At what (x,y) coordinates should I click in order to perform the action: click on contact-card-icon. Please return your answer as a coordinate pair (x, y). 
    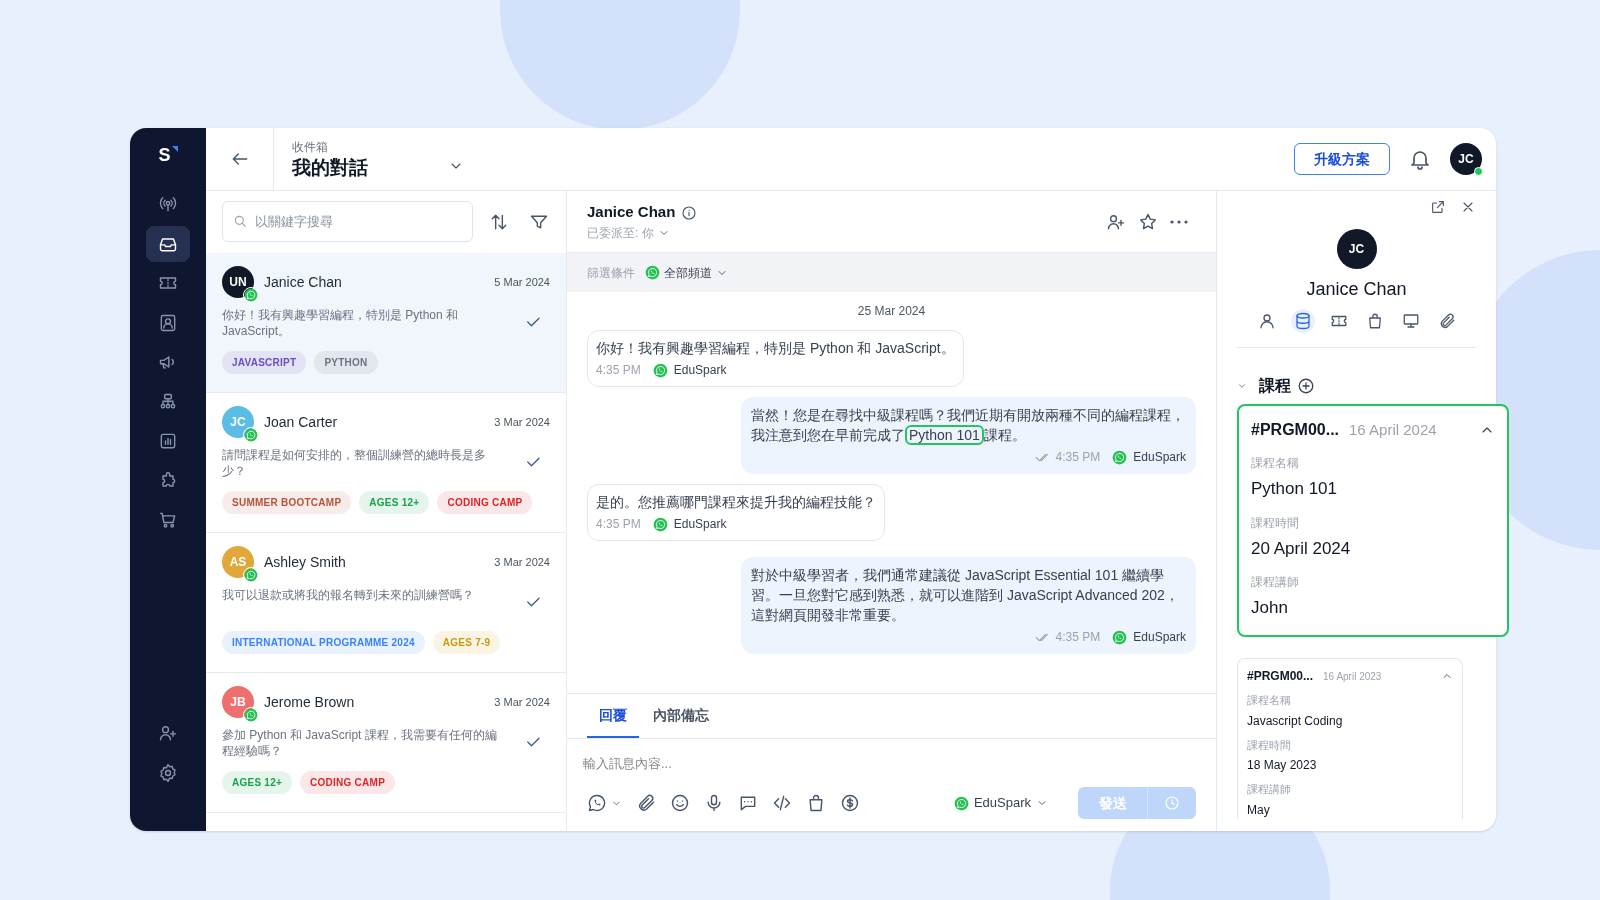
    Looking at the image, I should click on (168, 322).